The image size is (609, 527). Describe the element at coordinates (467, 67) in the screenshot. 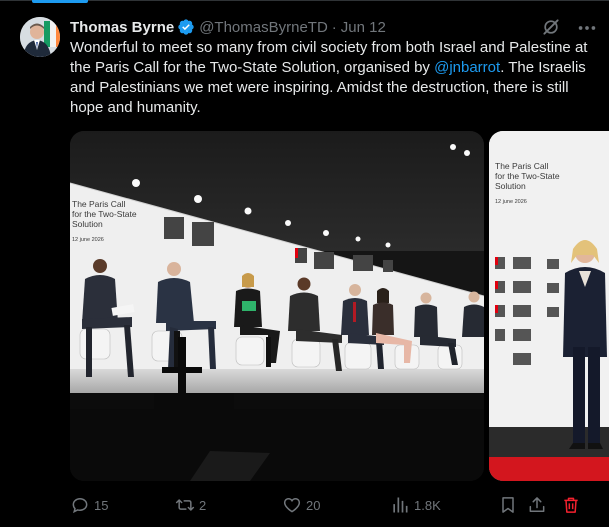

I see `mention-link: @jnbarrot` at that location.